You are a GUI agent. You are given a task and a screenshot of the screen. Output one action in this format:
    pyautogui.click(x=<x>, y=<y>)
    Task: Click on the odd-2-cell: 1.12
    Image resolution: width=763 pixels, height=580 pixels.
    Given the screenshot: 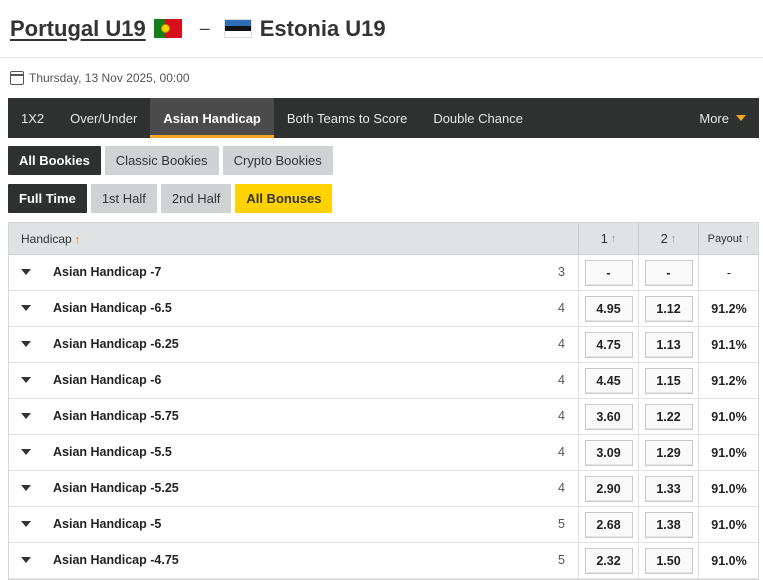 What is the action you would take?
    pyautogui.click(x=668, y=308)
    